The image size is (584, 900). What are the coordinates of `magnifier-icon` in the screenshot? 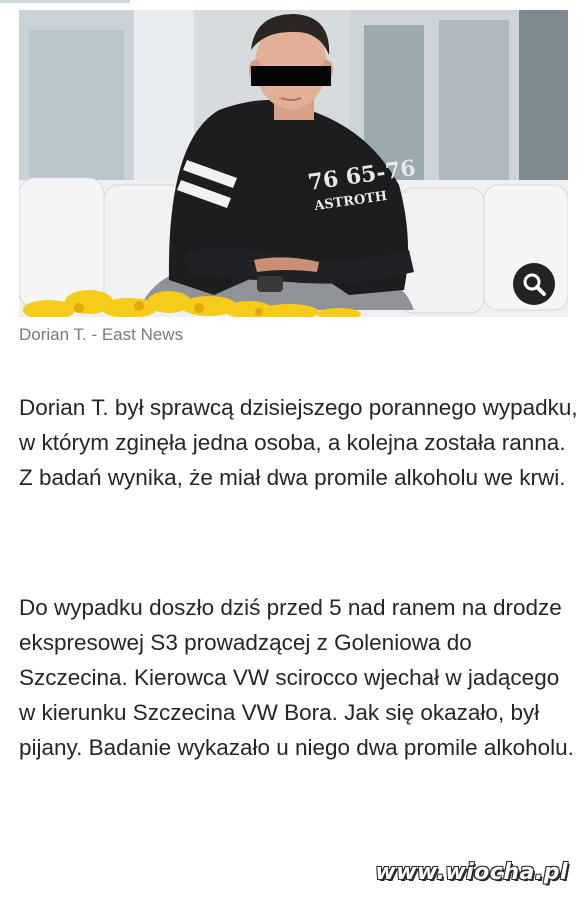 It's located at (534, 284).